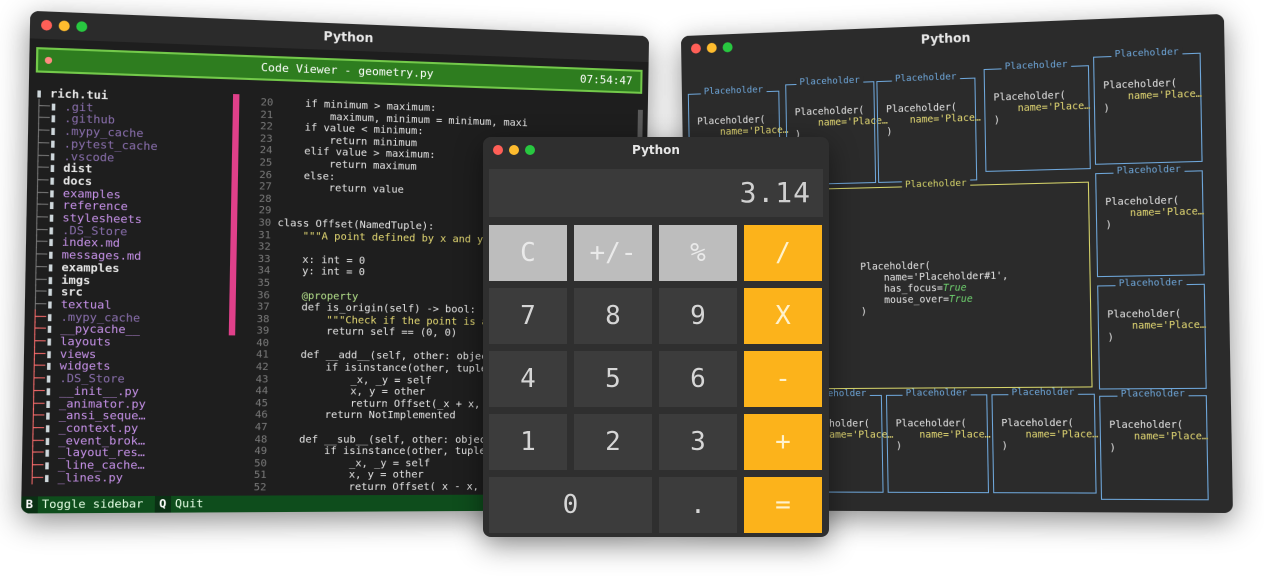 The width and height of the screenshot is (1264, 584). I want to click on line-number: 41, so click(253, 355).